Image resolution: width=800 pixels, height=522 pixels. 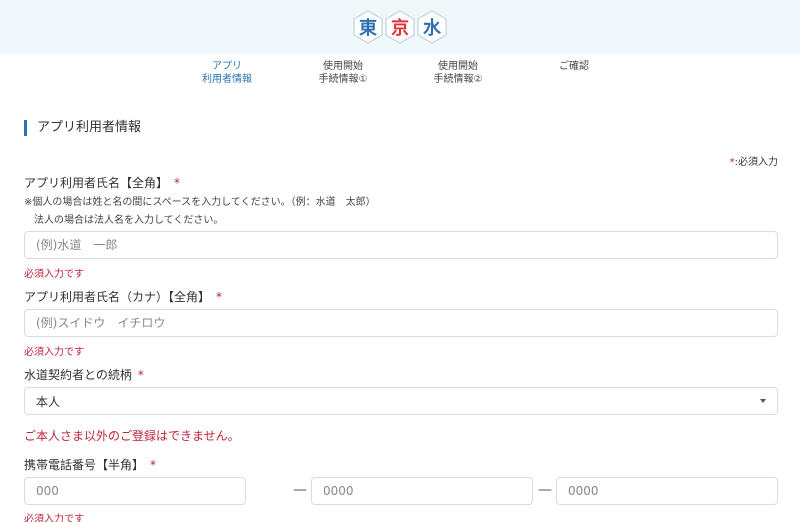 I want to click on kana-label-text: アプリ利用者氏名（カナ）【全角】, so click(x=117, y=297).